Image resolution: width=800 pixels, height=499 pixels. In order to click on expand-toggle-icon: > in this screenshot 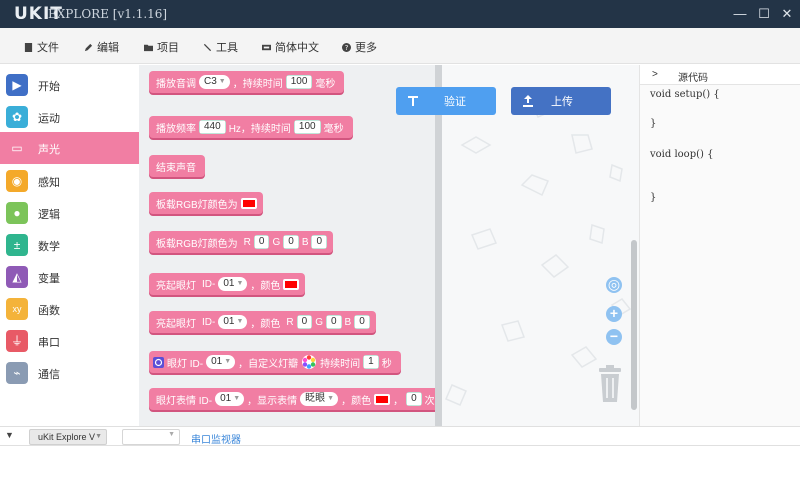, I will do `click(655, 74)`.